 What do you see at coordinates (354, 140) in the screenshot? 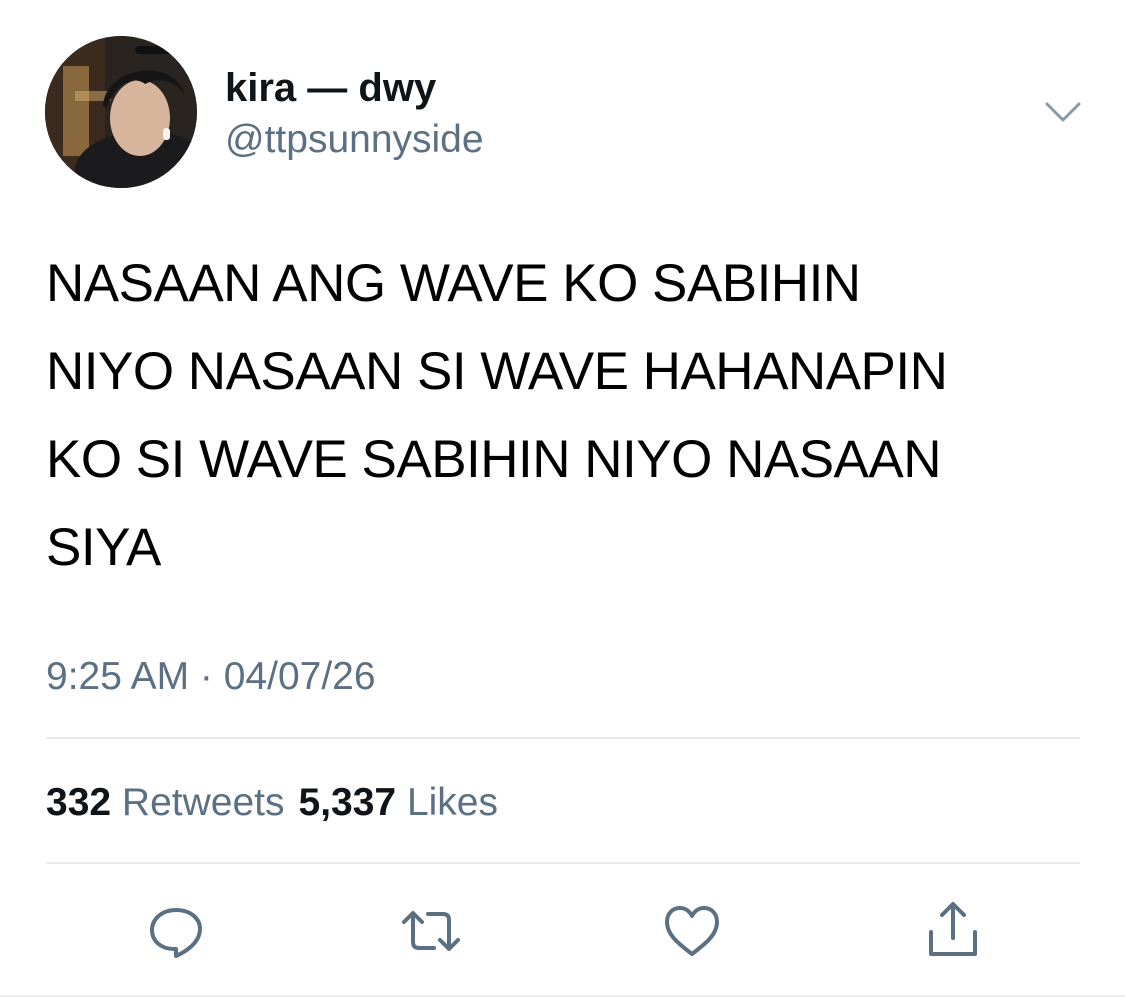
I see `author-handle: @ttpsunnyside` at bounding box center [354, 140].